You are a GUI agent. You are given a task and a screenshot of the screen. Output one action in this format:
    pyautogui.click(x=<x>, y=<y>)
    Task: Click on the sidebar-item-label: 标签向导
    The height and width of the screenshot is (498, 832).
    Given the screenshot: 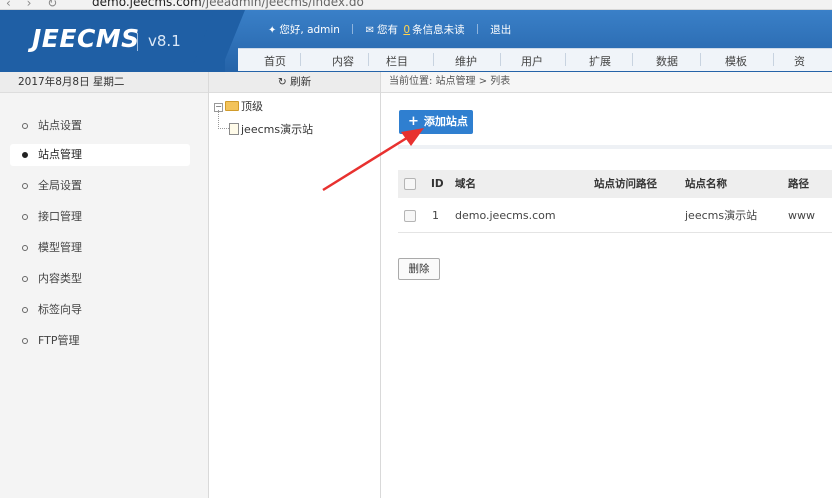 What is the action you would take?
    pyautogui.click(x=60, y=309)
    